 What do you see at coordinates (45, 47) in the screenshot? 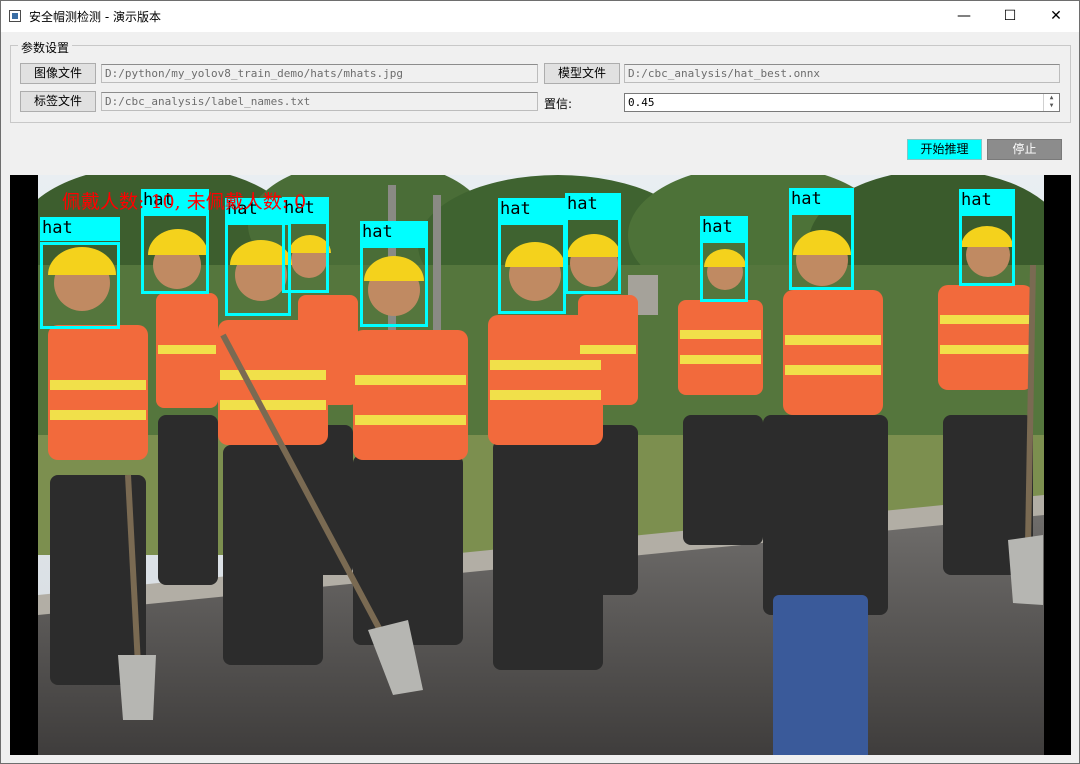
I see `params-legend: 参数设置` at bounding box center [45, 47].